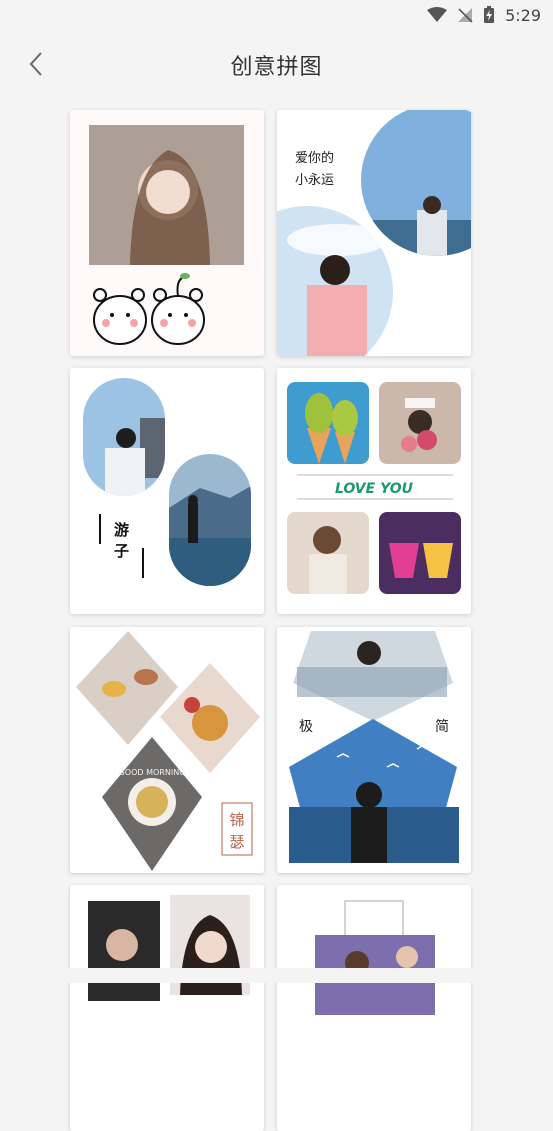 The height and width of the screenshot is (1131, 553). I want to click on status-time: 5:29, so click(523, 15).